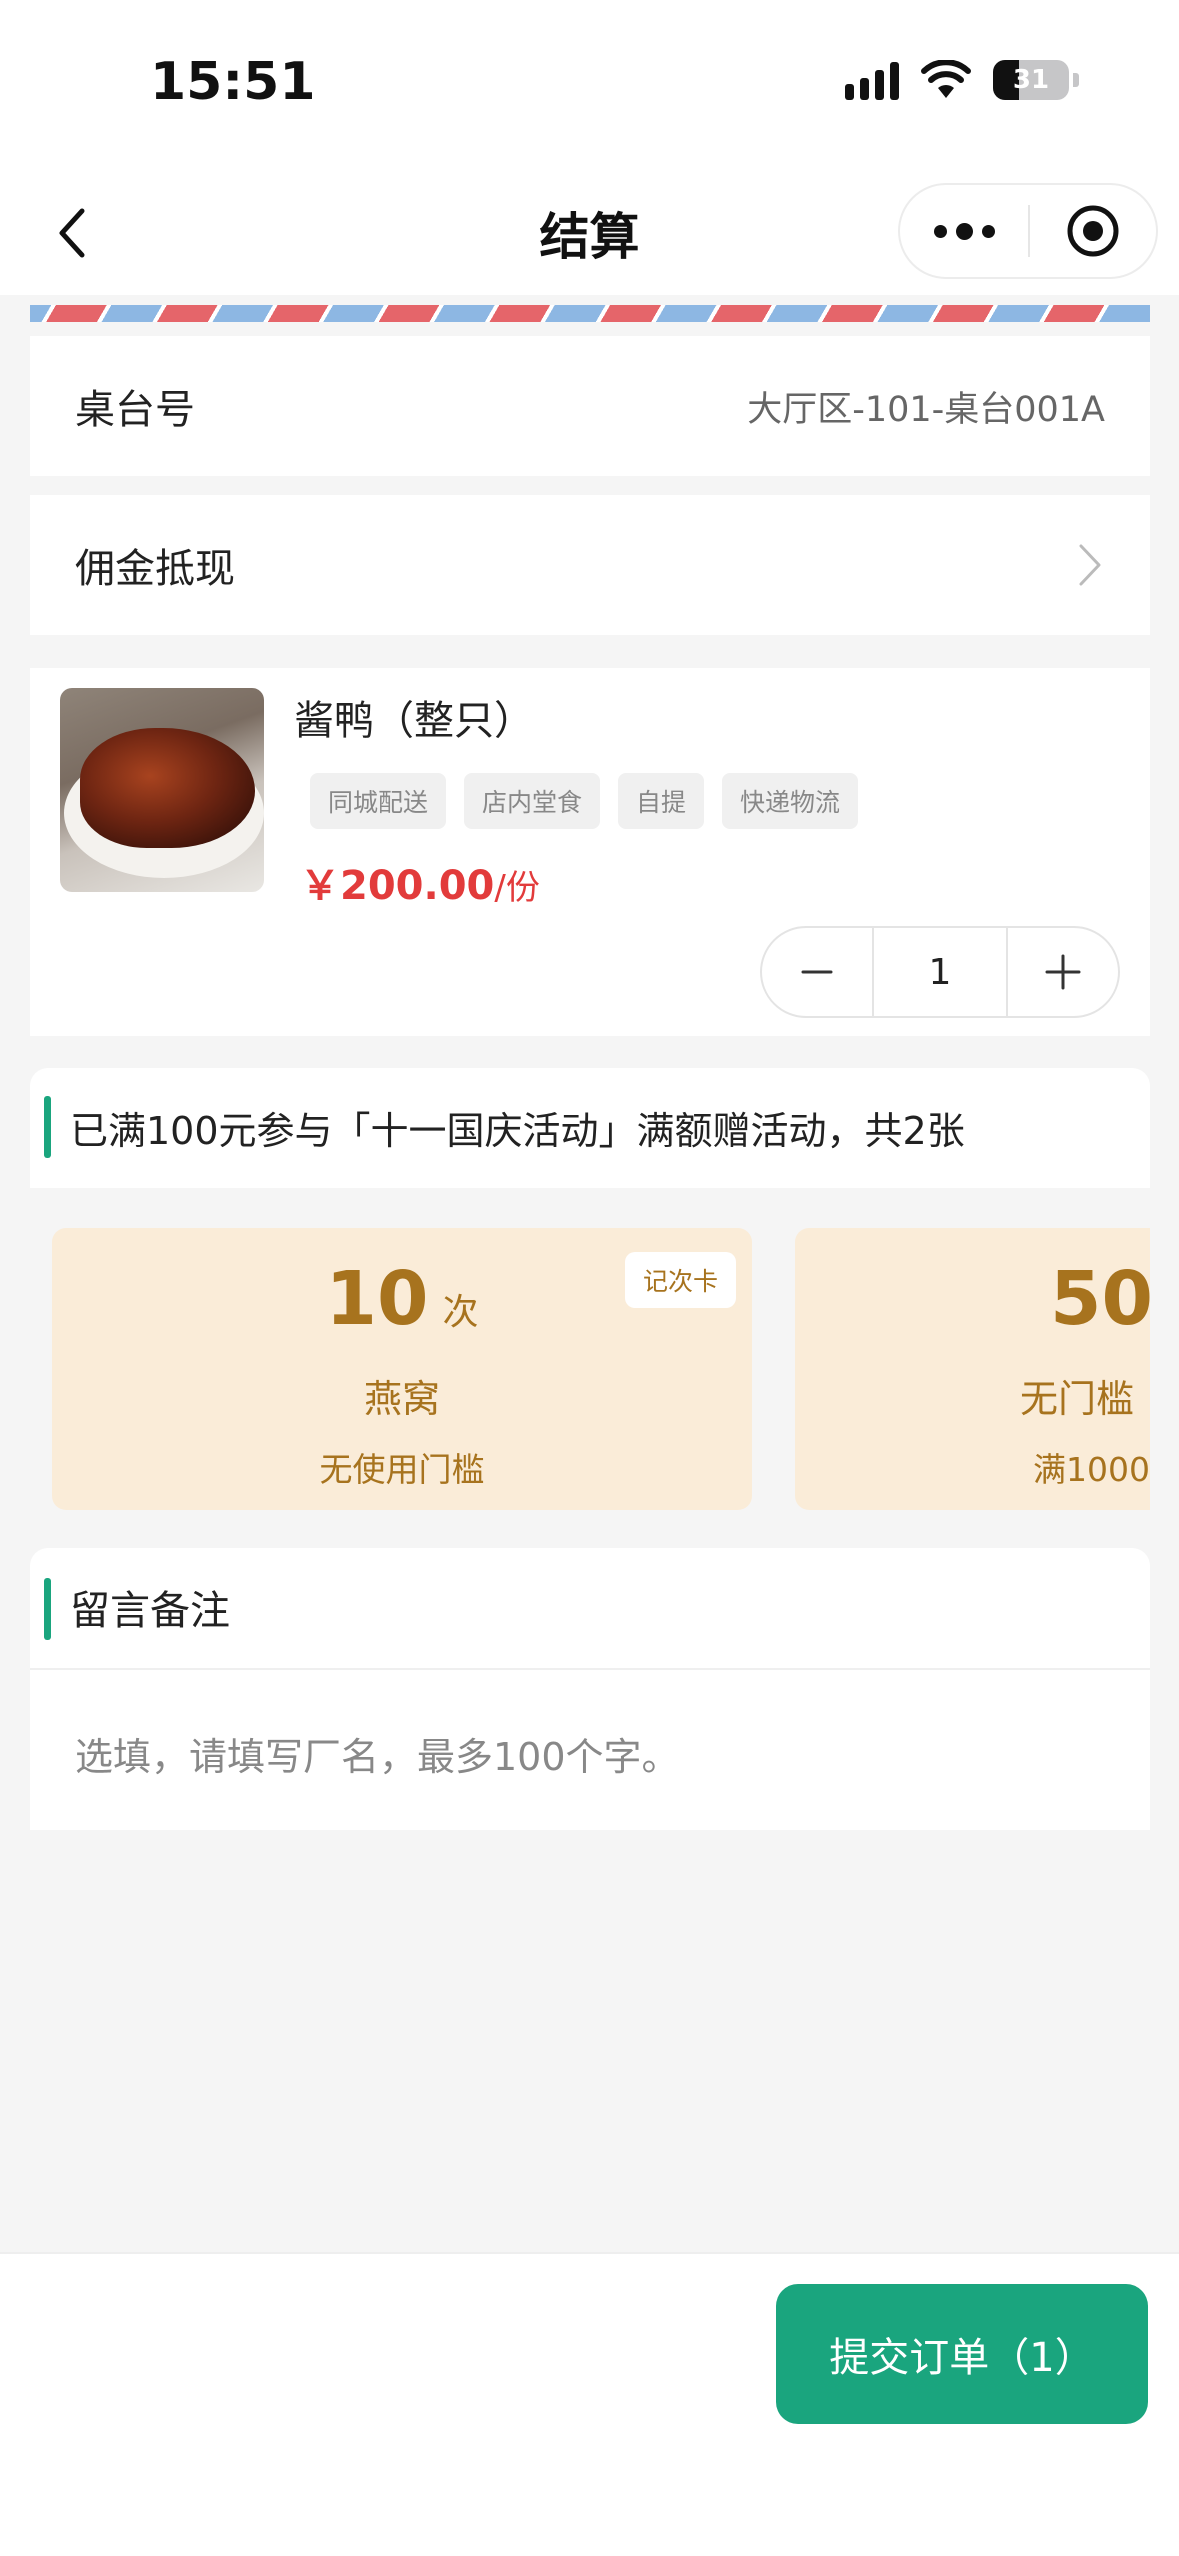 The height and width of the screenshot is (2556, 1179). I want to click on quantity-value: 1, so click(940, 972).